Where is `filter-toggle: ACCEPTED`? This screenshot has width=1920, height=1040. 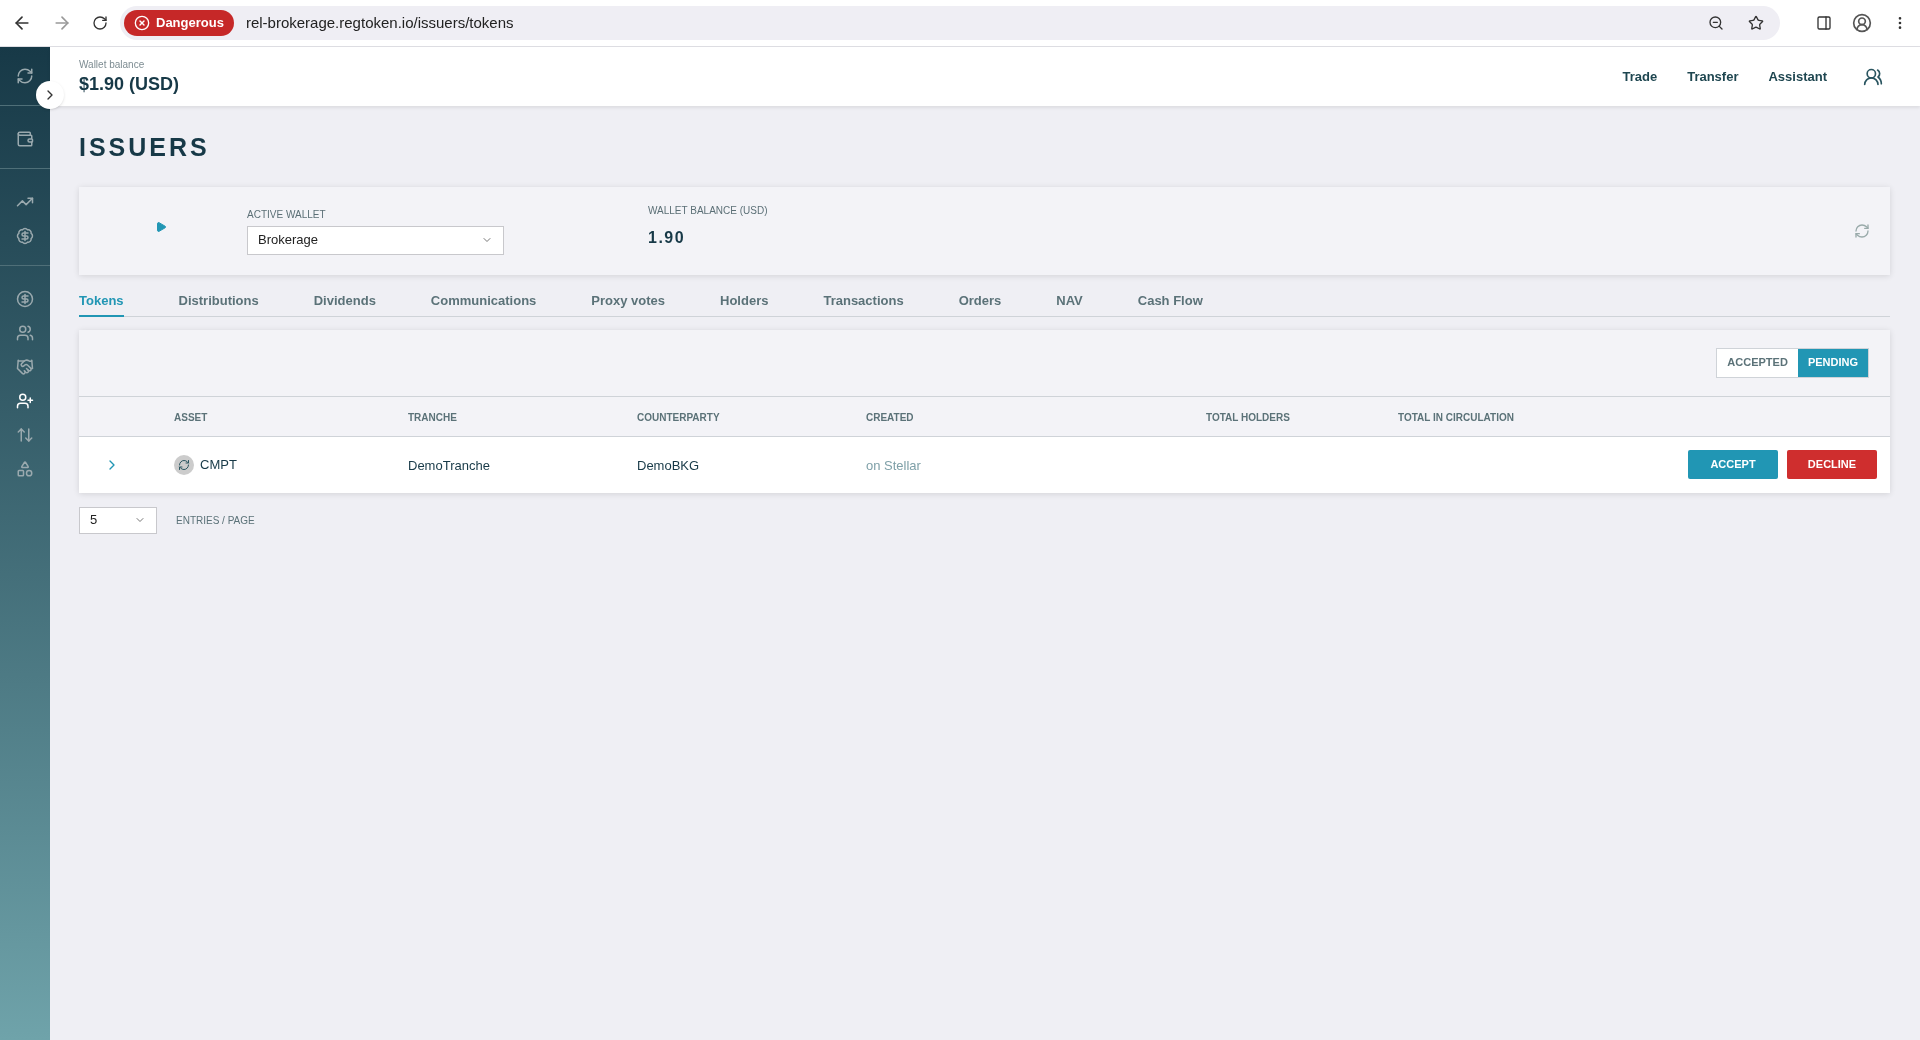
filter-toggle: ACCEPTED is located at coordinates (1757, 362).